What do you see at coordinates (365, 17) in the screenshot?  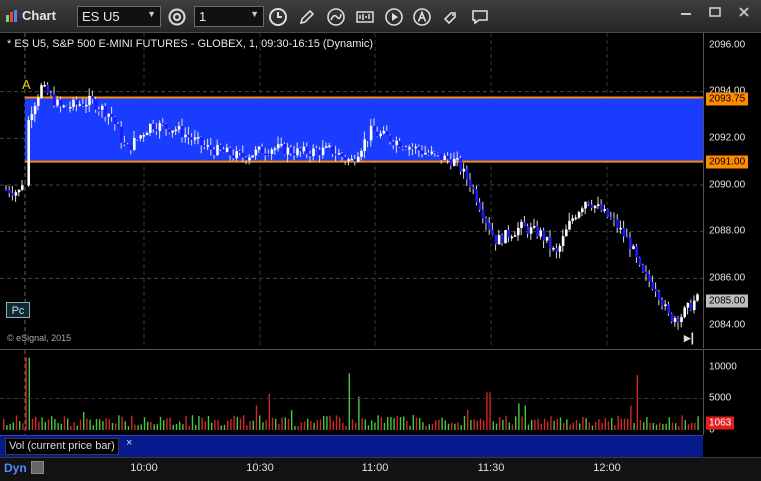 I see `bar-style-icon` at bounding box center [365, 17].